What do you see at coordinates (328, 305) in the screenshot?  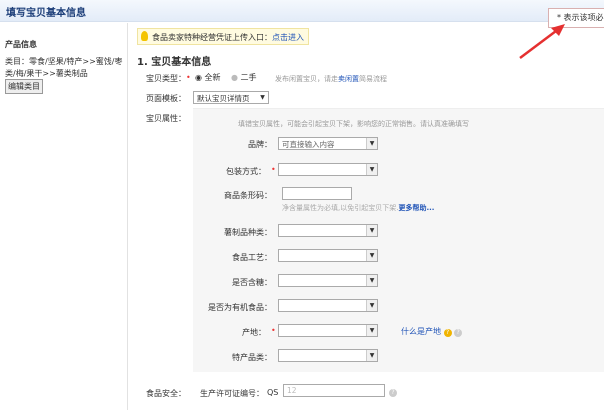 I see `organic-select: ▼` at bounding box center [328, 305].